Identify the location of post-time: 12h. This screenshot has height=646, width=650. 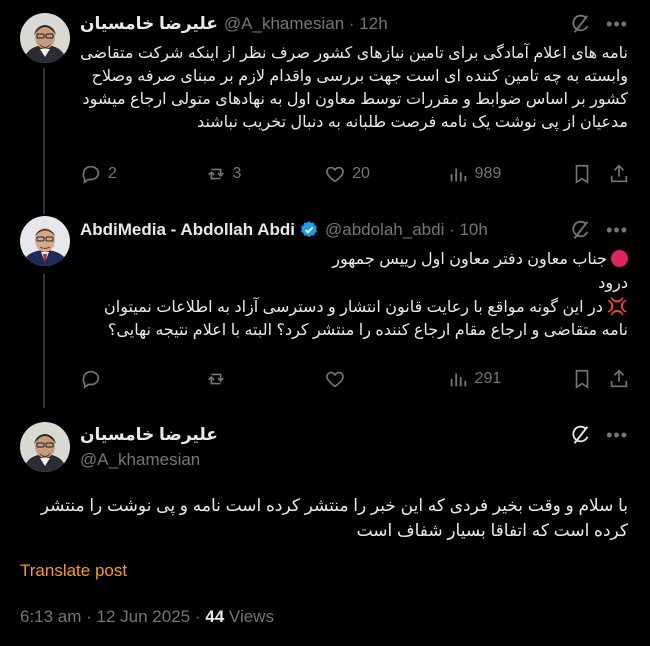
(373, 24).